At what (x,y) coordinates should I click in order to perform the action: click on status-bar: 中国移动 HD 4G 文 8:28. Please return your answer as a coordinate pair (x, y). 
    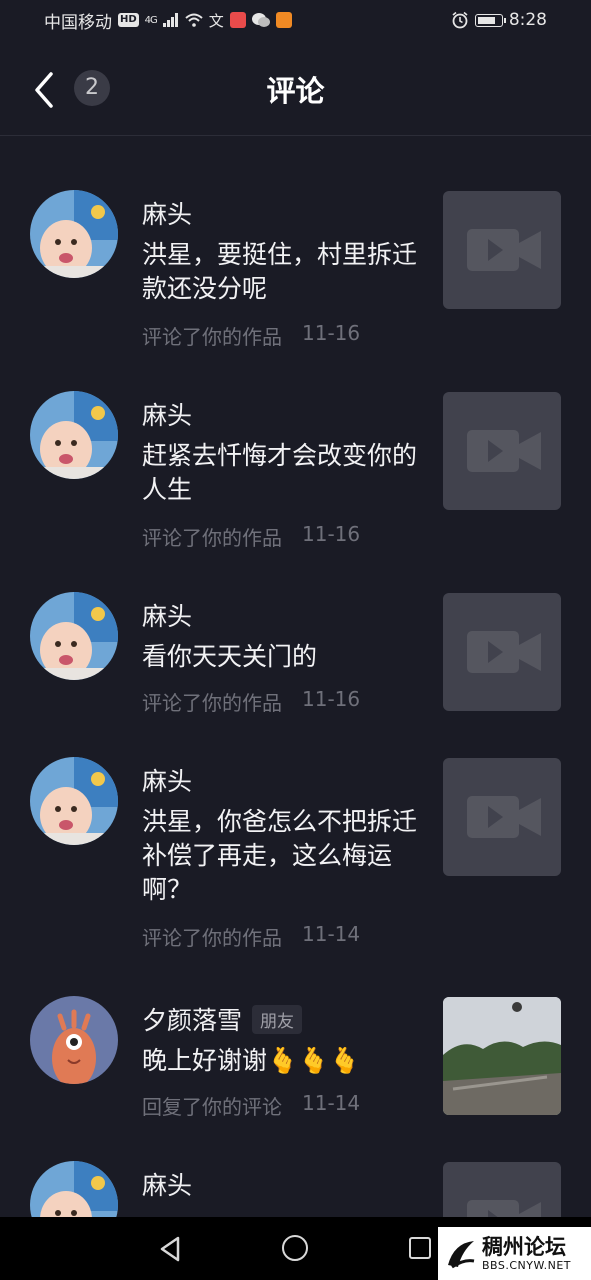
    Looking at the image, I should click on (295, 20).